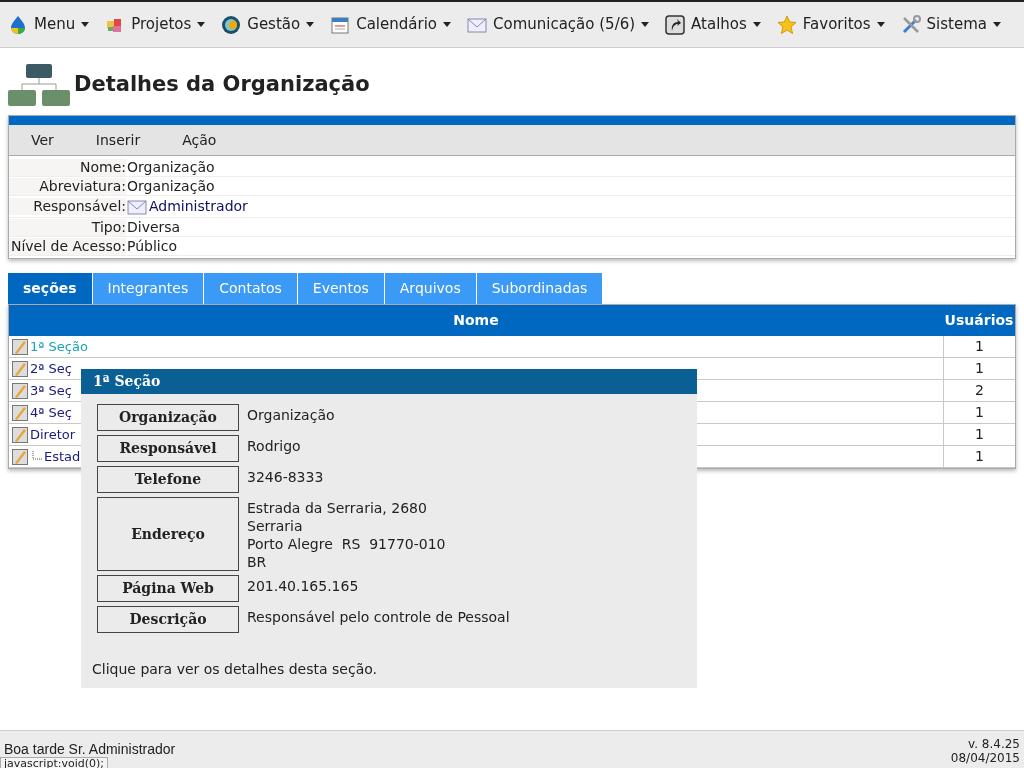  I want to click on date-text: 08/04/2015, so click(985, 758).